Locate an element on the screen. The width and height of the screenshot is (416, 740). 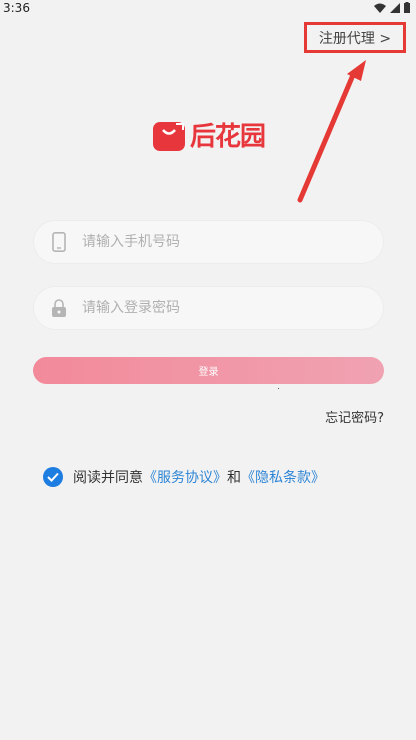
phone-input is located at coordinates (212, 242).